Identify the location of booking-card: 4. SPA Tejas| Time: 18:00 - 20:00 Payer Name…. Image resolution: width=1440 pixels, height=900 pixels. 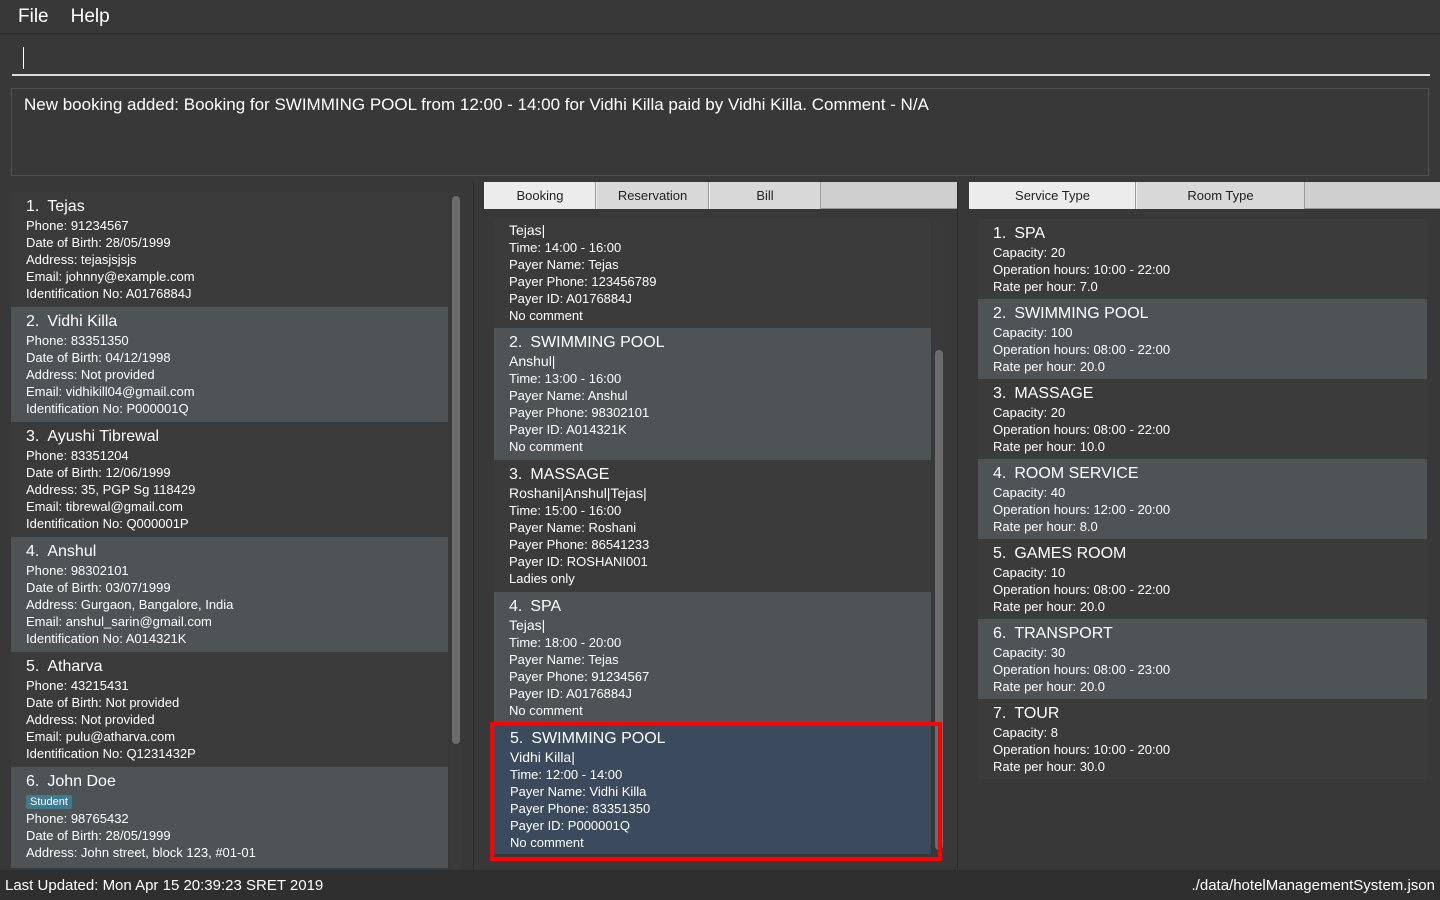
(712, 658).